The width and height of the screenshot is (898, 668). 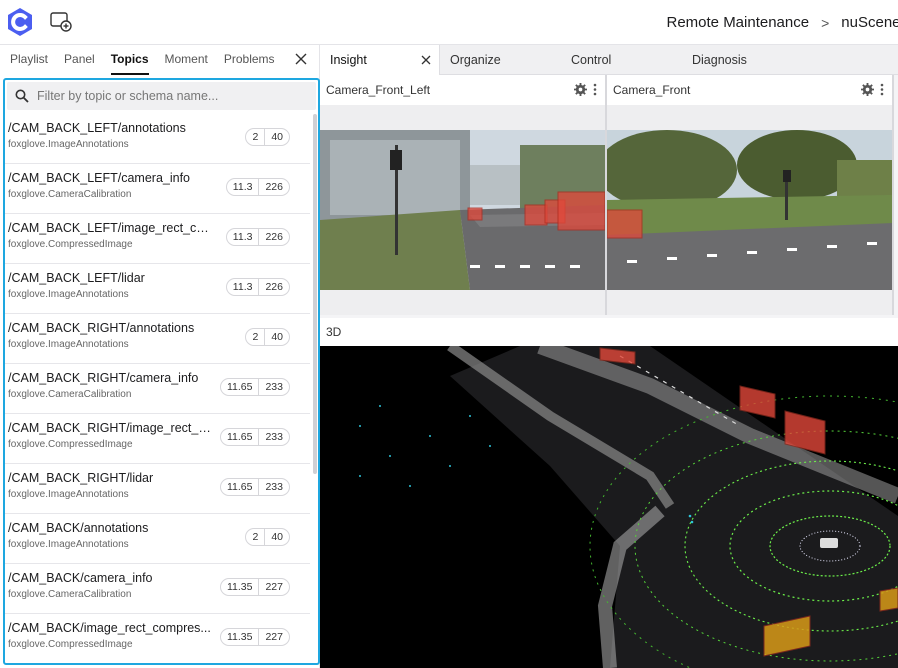 I want to click on topic-name: /CAM_BACK_RIGHT/lidar, so click(x=81, y=478).